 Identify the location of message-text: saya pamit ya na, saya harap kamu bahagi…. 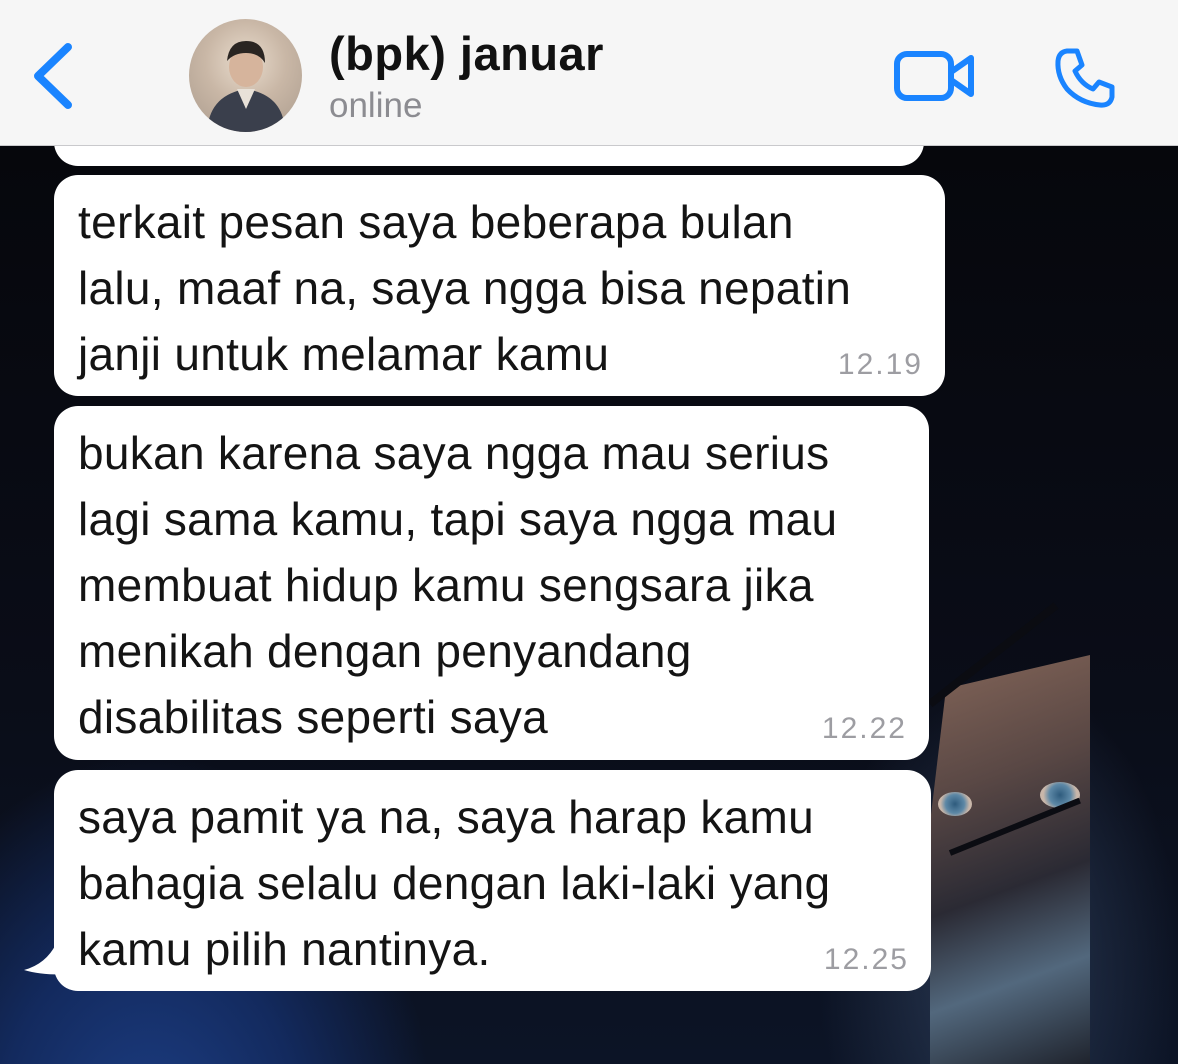
(454, 883).